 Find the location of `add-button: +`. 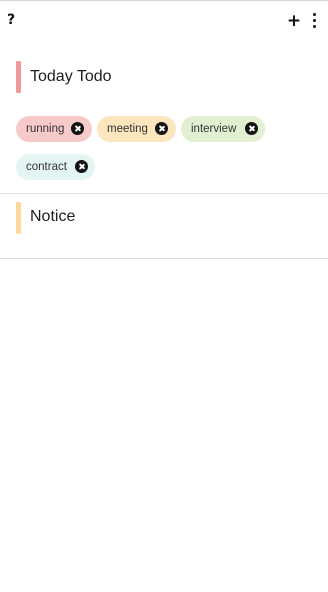

add-button: + is located at coordinates (294, 21).